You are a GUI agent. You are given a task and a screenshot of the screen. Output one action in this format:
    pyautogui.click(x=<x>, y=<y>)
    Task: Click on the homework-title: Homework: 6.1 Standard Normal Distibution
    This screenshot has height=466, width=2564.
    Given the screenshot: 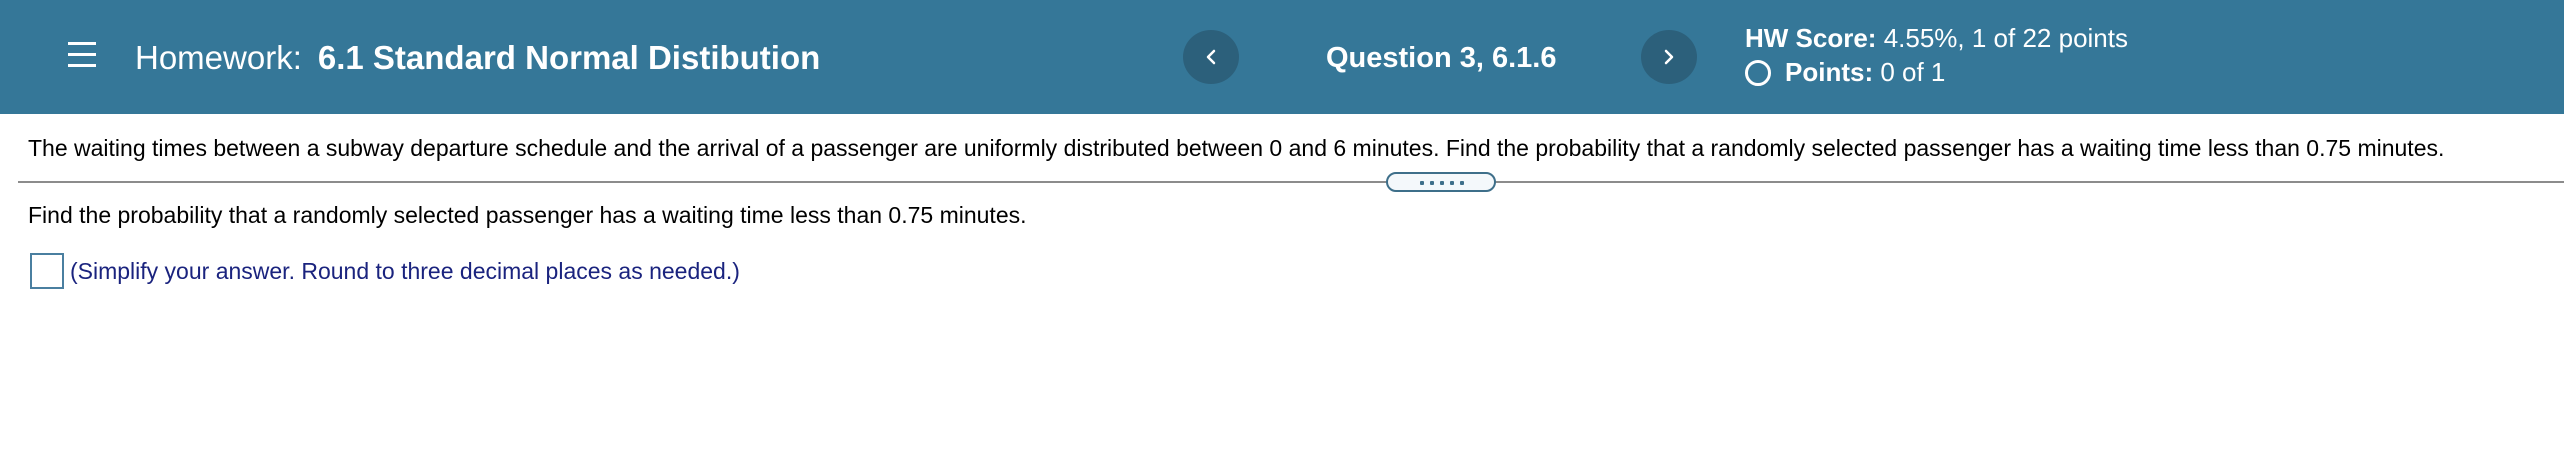 What is the action you would take?
    pyautogui.click(x=477, y=58)
    